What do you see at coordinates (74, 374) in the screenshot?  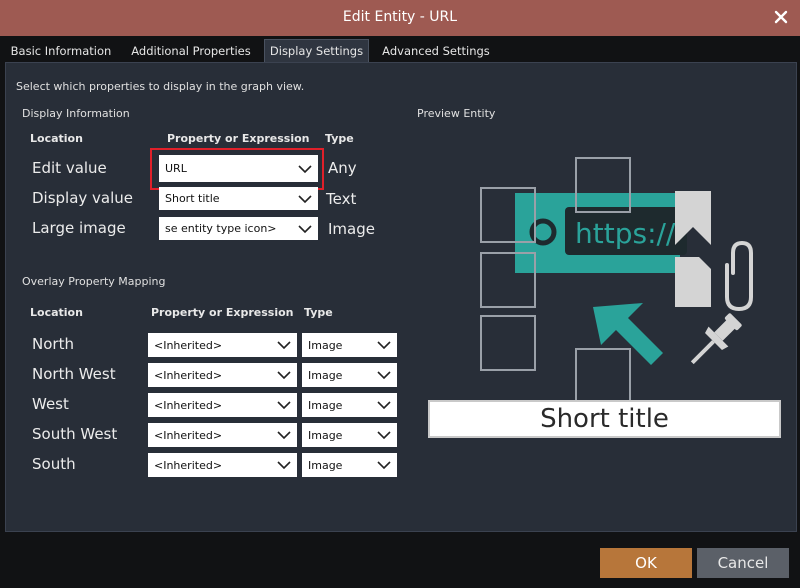 I see `overlay-north-west-label: North West` at bounding box center [74, 374].